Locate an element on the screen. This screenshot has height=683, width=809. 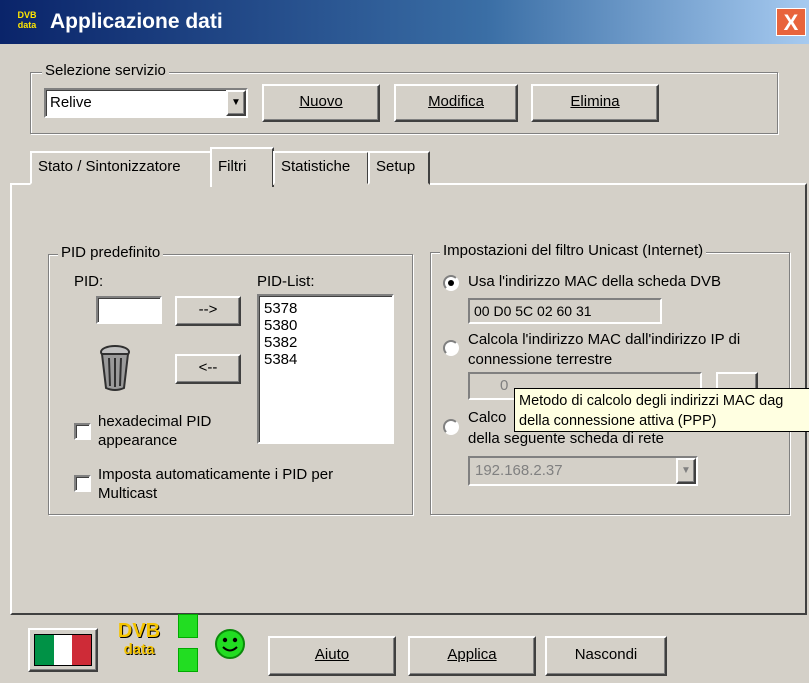
tab-statistics: Statistiche is located at coordinates (321, 168).